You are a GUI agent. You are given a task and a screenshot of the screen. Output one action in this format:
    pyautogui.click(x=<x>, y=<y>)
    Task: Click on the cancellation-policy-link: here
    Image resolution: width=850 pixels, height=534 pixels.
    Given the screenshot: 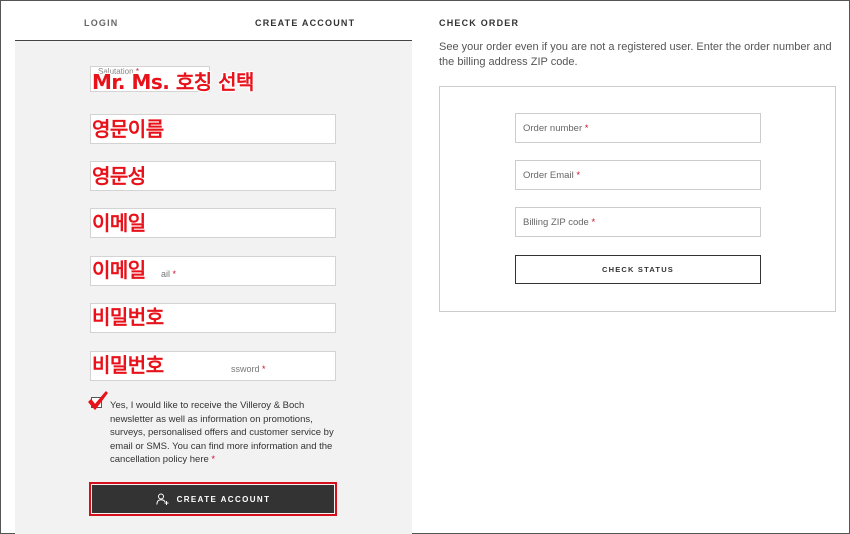 What is the action you would take?
    pyautogui.click(x=199, y=459)
    